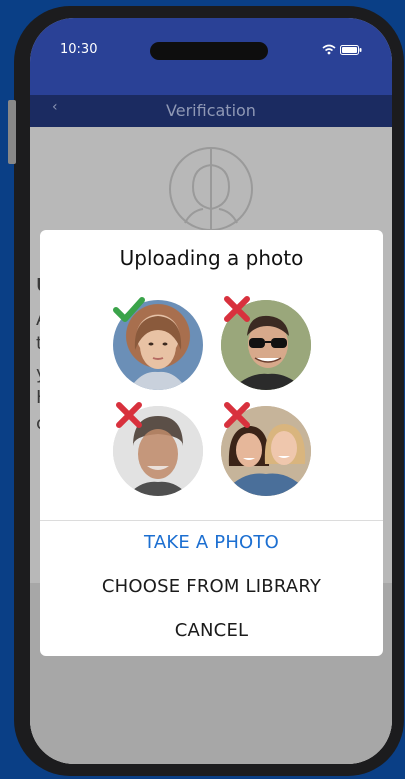 The image size is (405, 779). I want to click on status-bar: 10:30, so click(211, 56).